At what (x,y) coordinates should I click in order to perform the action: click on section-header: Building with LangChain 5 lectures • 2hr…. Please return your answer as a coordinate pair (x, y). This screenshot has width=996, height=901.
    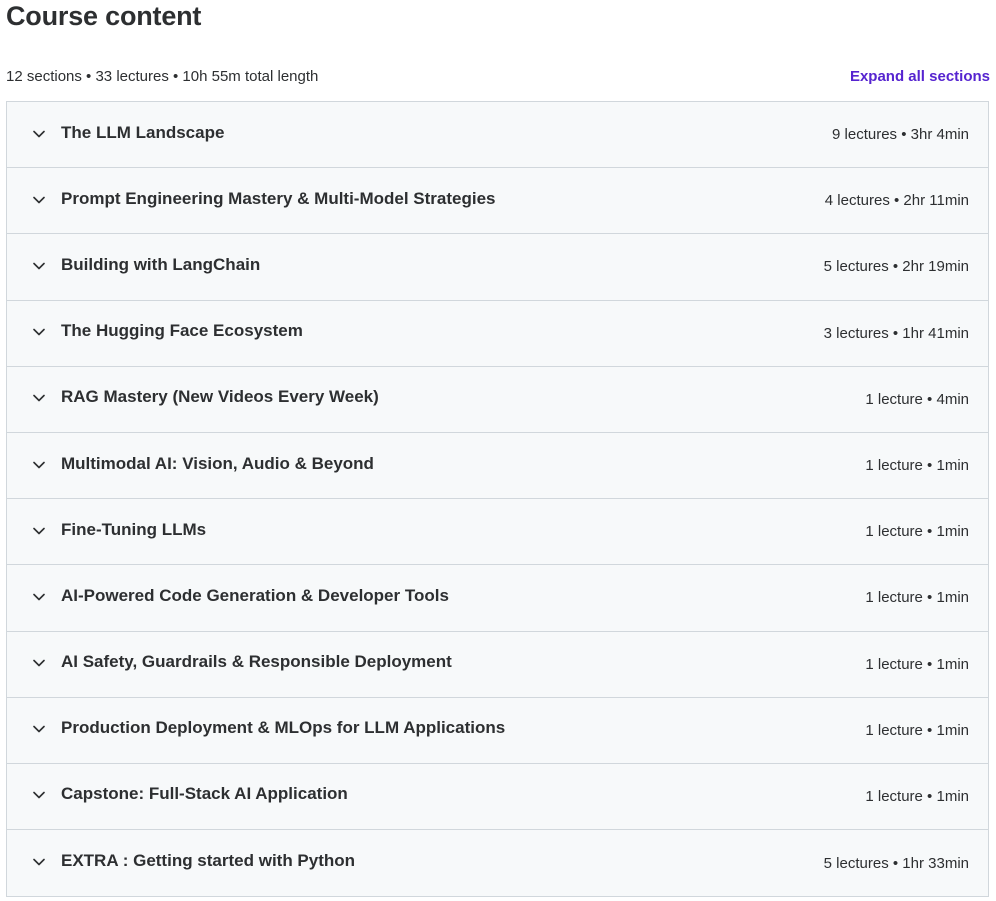
    Looking at the image, I should click on (497, 267).